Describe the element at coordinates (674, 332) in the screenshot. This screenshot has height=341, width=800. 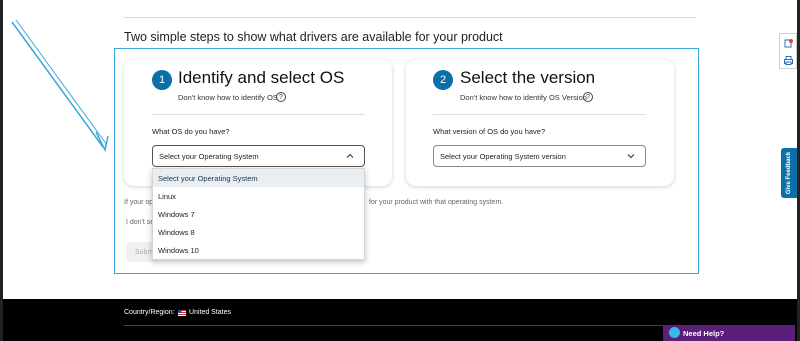
I see `chat-bubble-icon` at that location.